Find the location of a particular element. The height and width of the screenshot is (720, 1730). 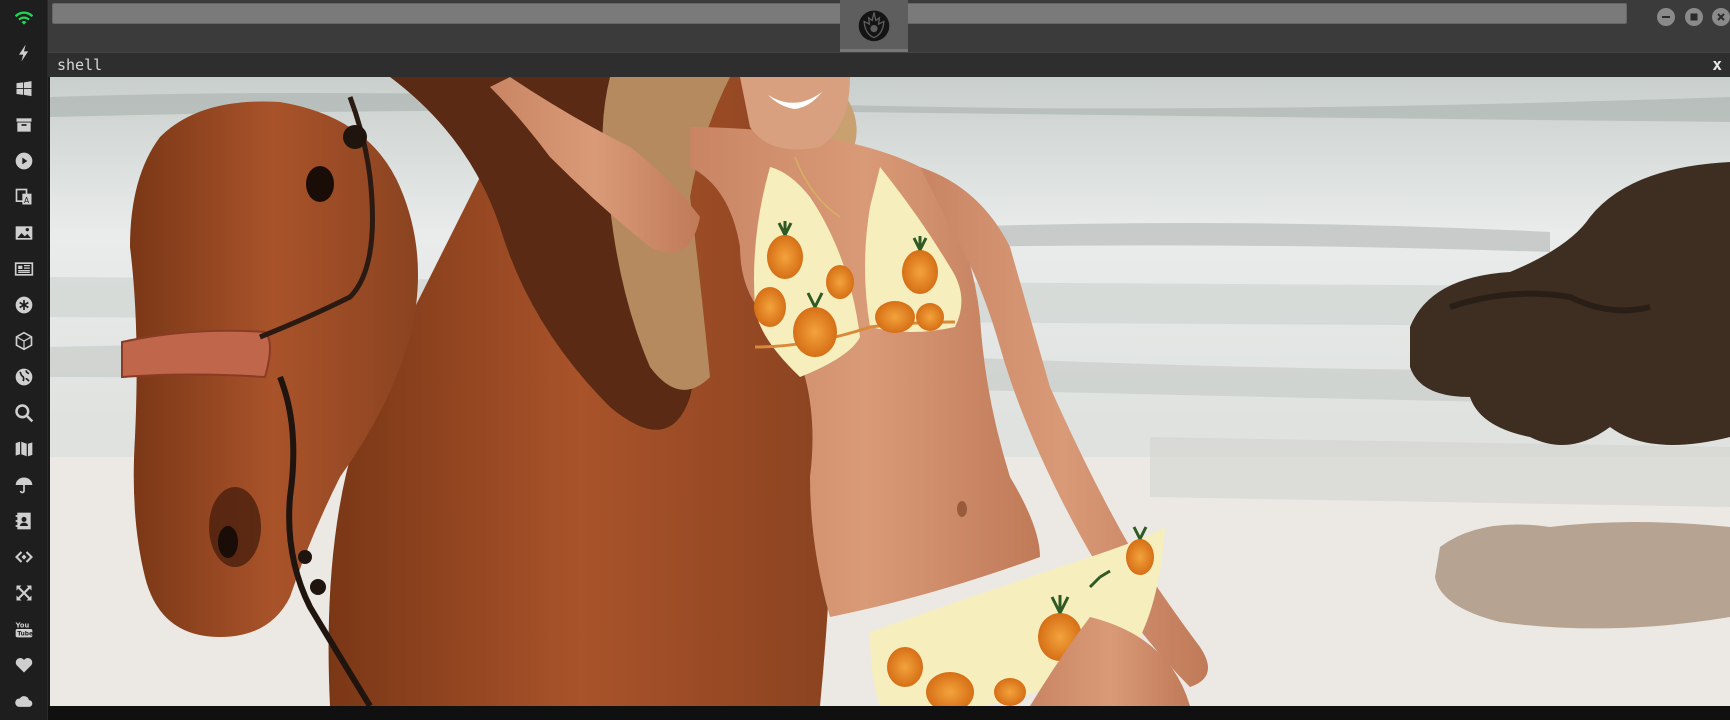

svg-text: Tube is located at coordinates (25, 635).